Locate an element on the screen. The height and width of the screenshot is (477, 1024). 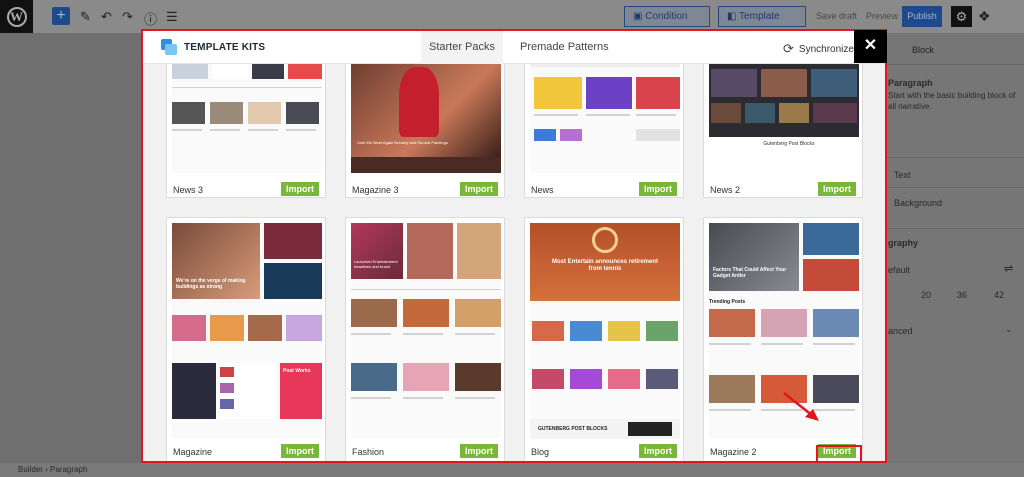
sidebar-paragraph-desc-2: all narrative. is located at coordinates (910, 106).